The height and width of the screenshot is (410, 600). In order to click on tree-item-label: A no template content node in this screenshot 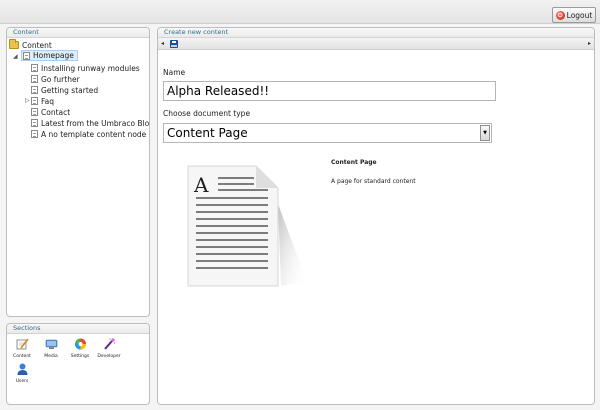, I will do `click(94, 134)`.